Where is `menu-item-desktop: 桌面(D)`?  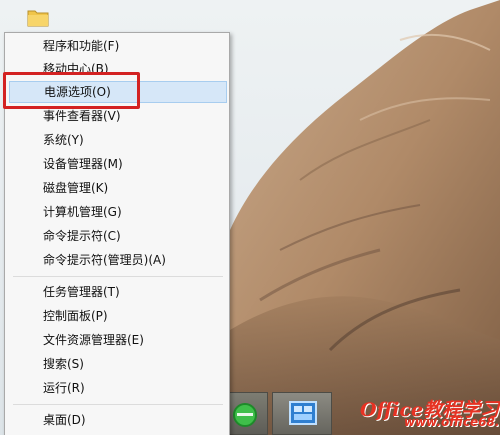 menu-item-desktop: 桌面(D) is located at coordinates (118, 420).